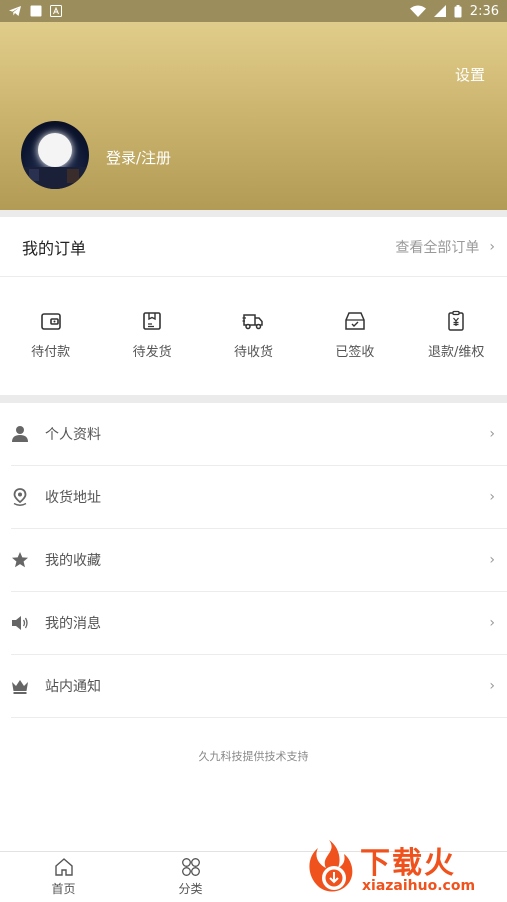  What do you see at coordinates (253, 322) in the screenshot?
I see `truck-icon` at bounding box center [253, 322].